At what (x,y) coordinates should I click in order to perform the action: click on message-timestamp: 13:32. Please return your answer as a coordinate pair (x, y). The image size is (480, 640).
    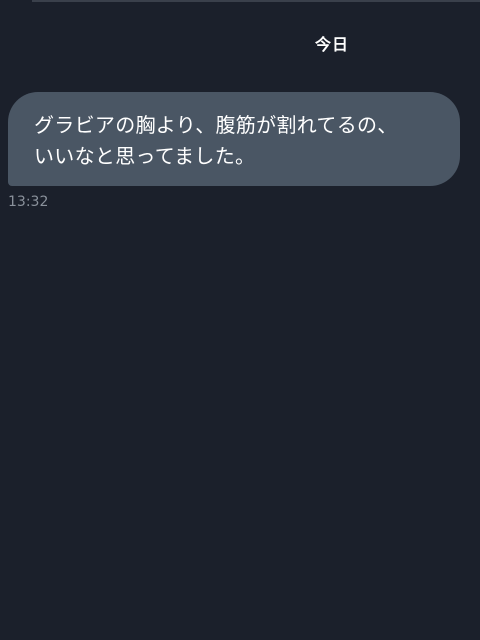
    Looking at the image, I should click on (28, 202).